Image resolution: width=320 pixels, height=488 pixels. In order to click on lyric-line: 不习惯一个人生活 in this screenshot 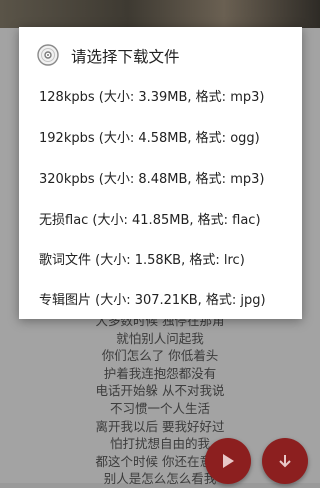, I will do `click(159, 408)`.